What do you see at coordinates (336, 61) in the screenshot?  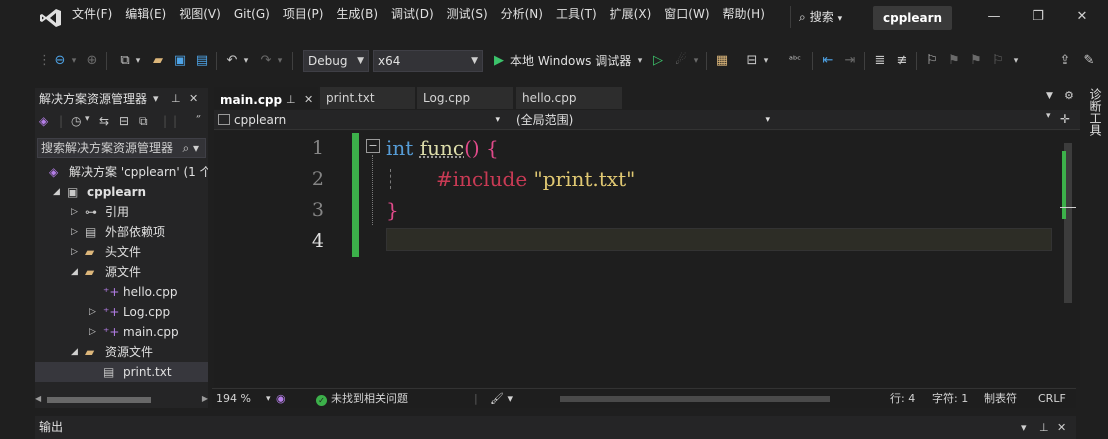 I see `solution-configuration-dropdown: Debug ▼` at bounding box center [336, 61].